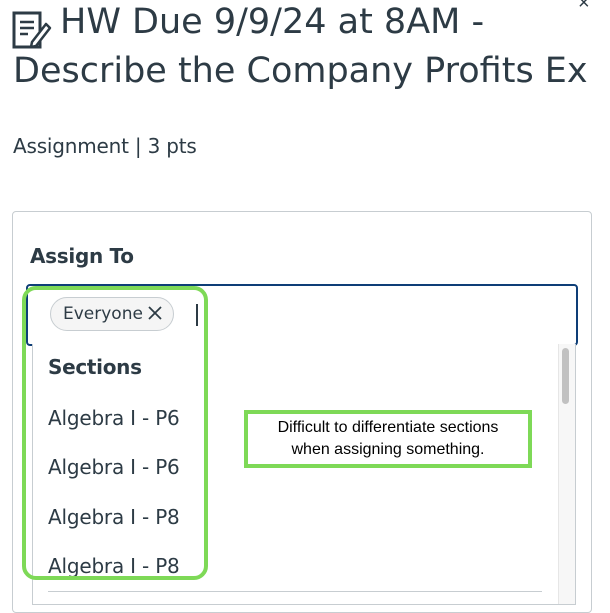 The width and height of the screenshot is (610, 613). I want to click on title-line-1: HW Due 9/9/24 at 8AM -, so click(272, 22).